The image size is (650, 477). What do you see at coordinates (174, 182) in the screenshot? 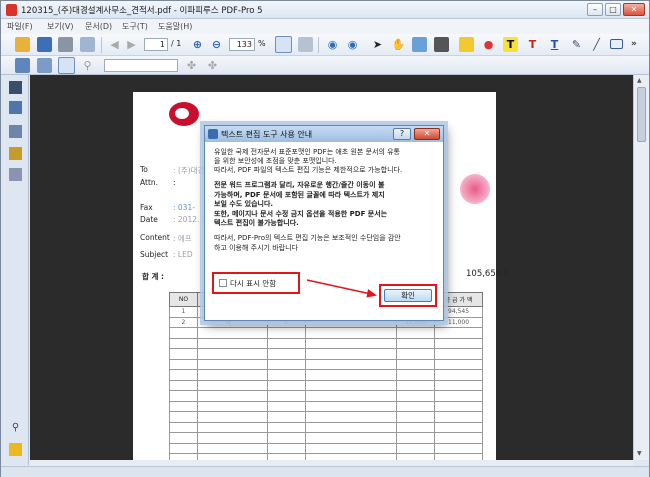
I see `attn-value: :` at bounding box center [174, 182].